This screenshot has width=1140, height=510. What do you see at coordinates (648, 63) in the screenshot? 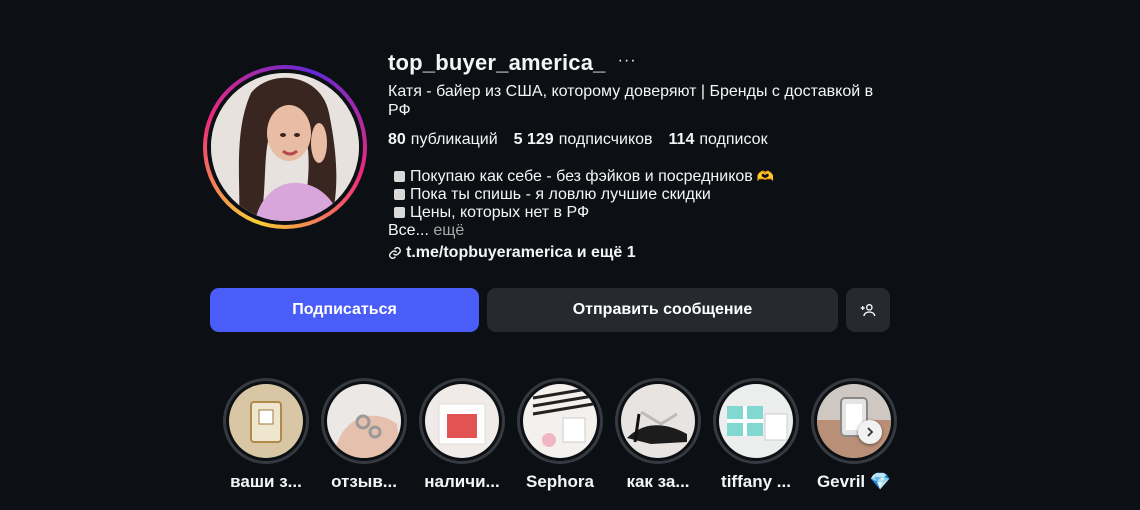
I see `username-row: top_buyer_america_ ···` at bounding box center [648, 63].